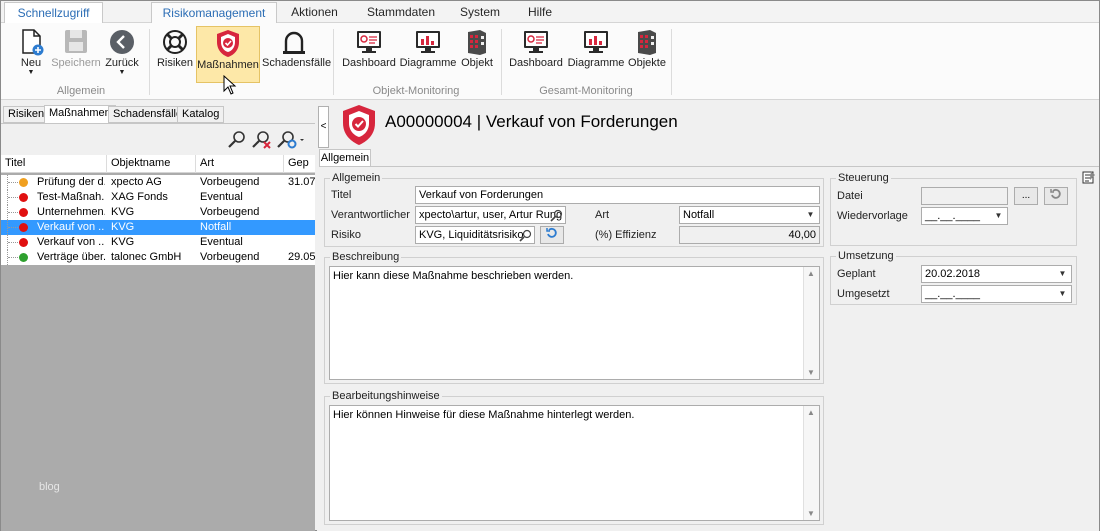 The height and width of the screenshot is (531, 1100). Describe the element at coordinates (617, 195) in the screenshot. I see `titel-field: Verkauf von Forderungen` at that location.